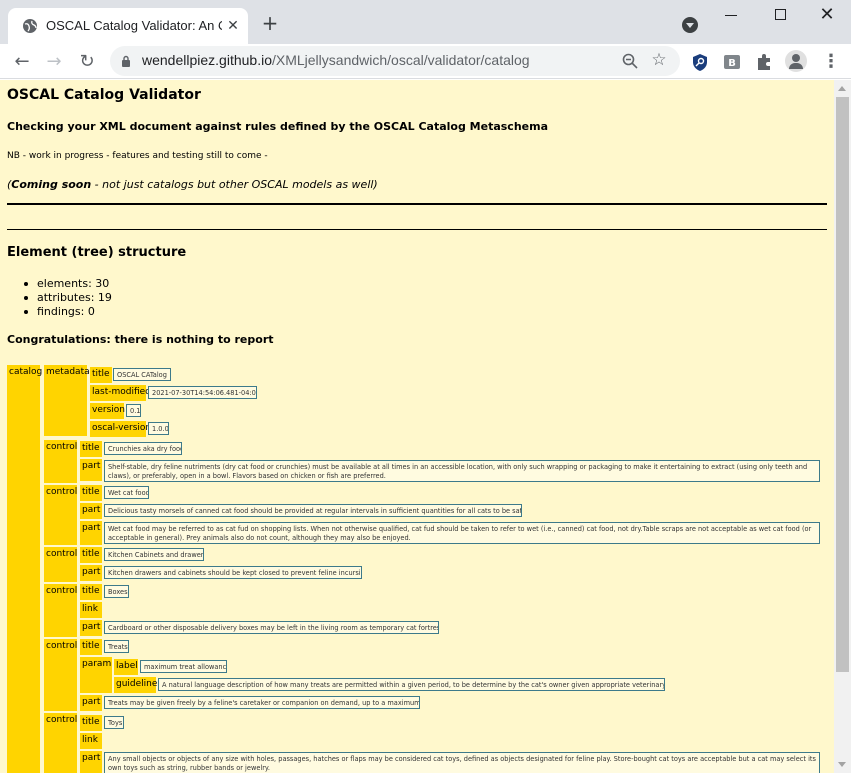 This screenshot has height=773, width=851. Describe the element at coordinates (104, 95) in the screenshot. I see `page-title: OSCAL Catalog Validator` at that location.